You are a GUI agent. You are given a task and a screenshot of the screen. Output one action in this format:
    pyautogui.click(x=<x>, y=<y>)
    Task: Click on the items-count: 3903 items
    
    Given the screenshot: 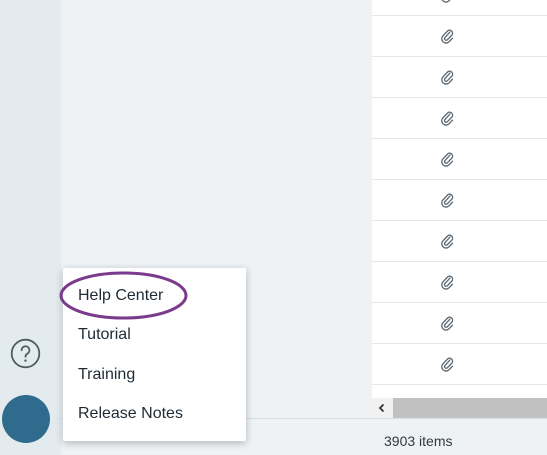 What is the action you would take?
    pyautogui.click(x=418, y=441)
    